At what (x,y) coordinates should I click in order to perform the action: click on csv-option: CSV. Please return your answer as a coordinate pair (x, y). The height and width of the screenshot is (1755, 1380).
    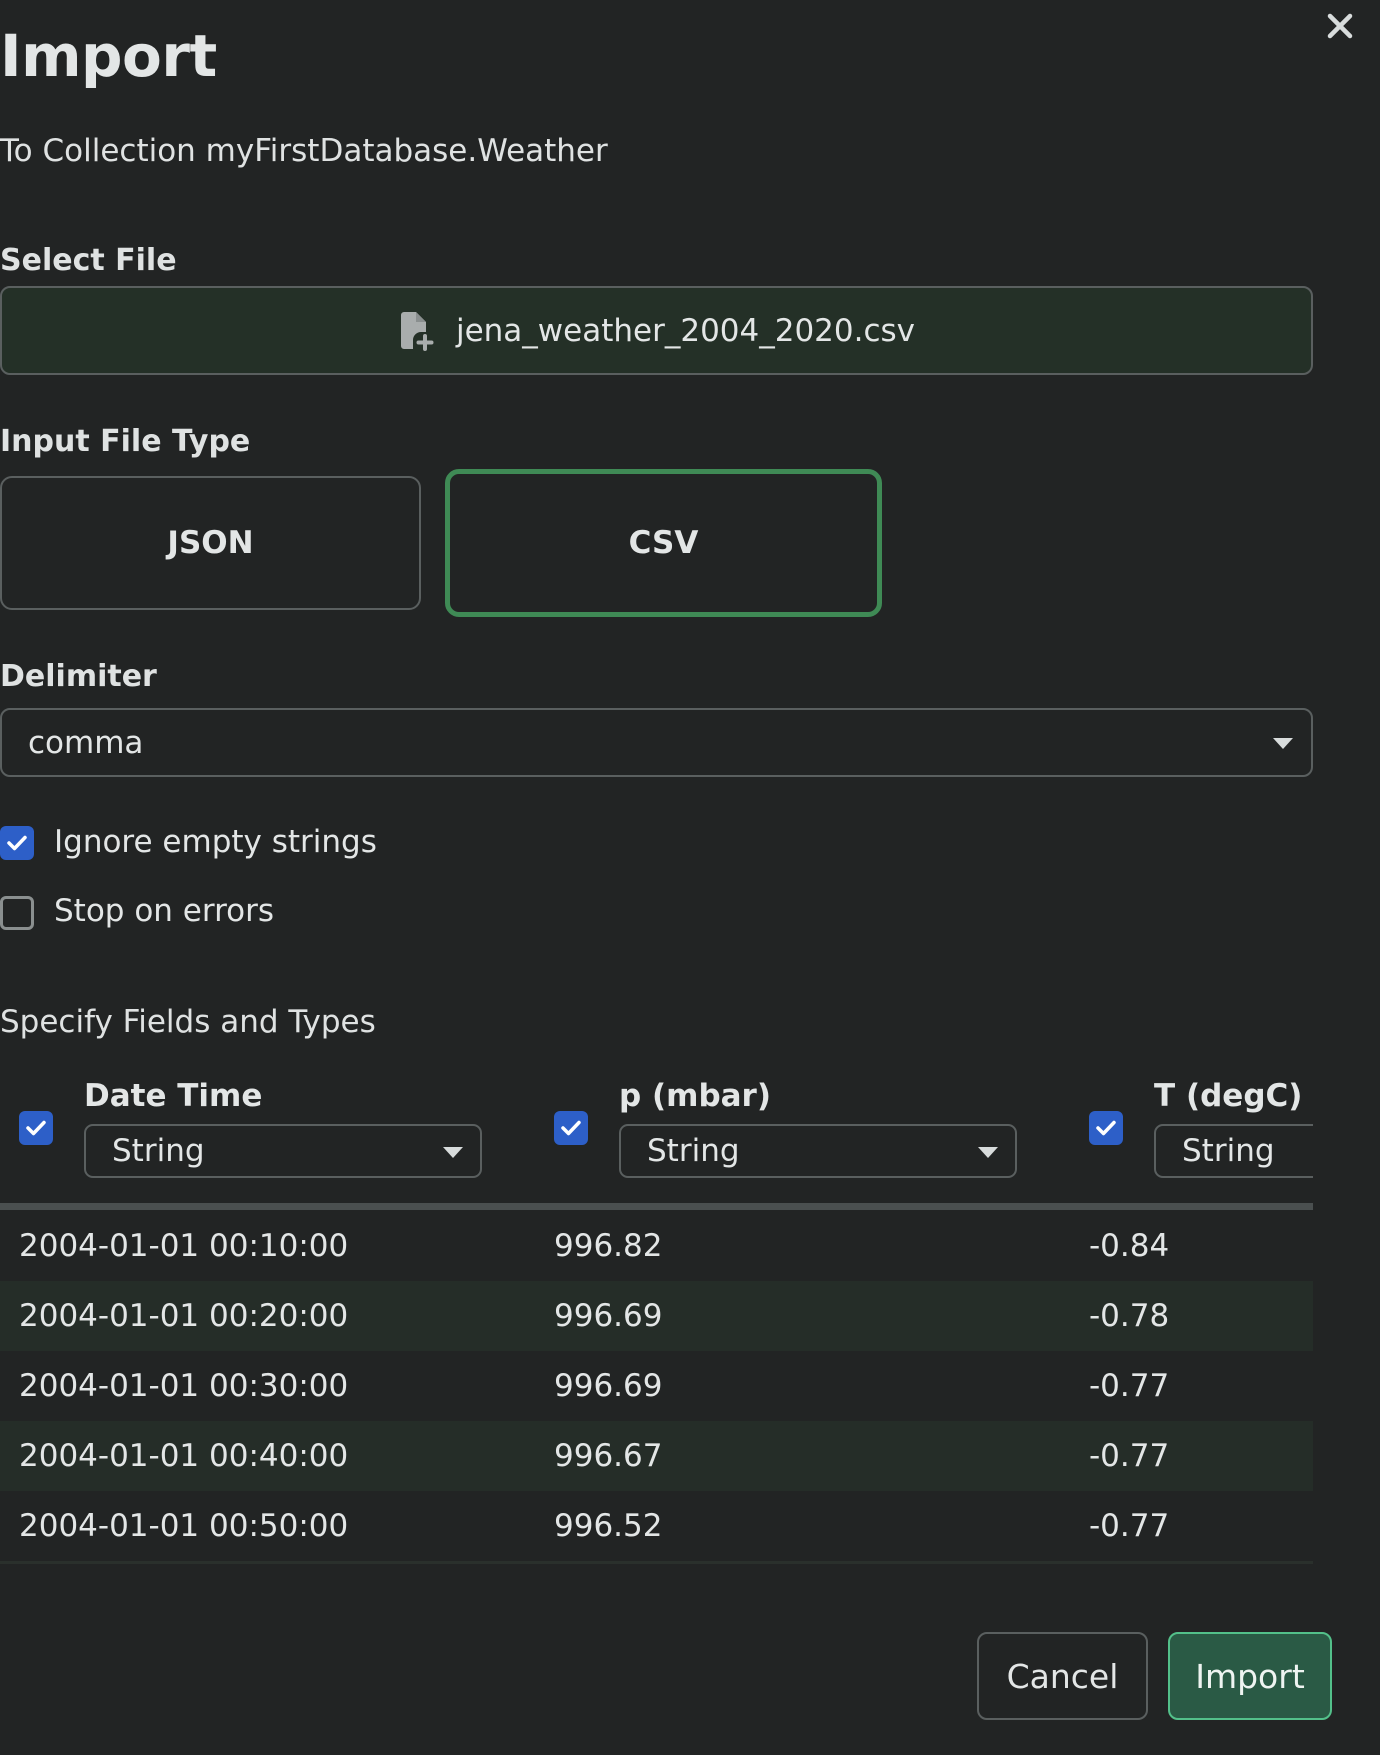
    Looking at the image, I should click on (663, 543).